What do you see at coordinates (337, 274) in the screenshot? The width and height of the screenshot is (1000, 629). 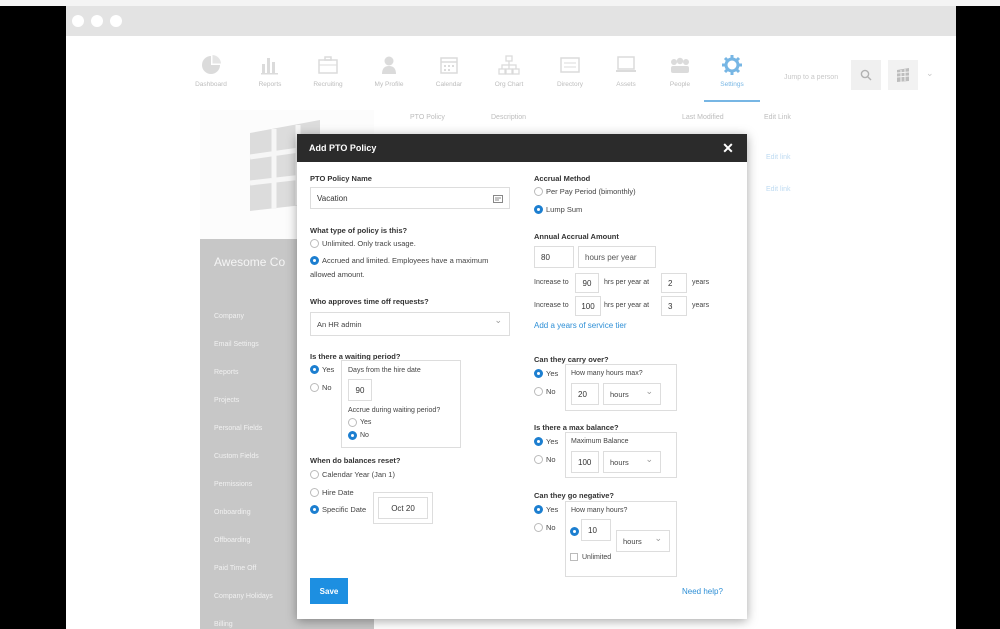 I see `type-accrued-label-cont: allowed amount.` at bounding box center [337, 274].